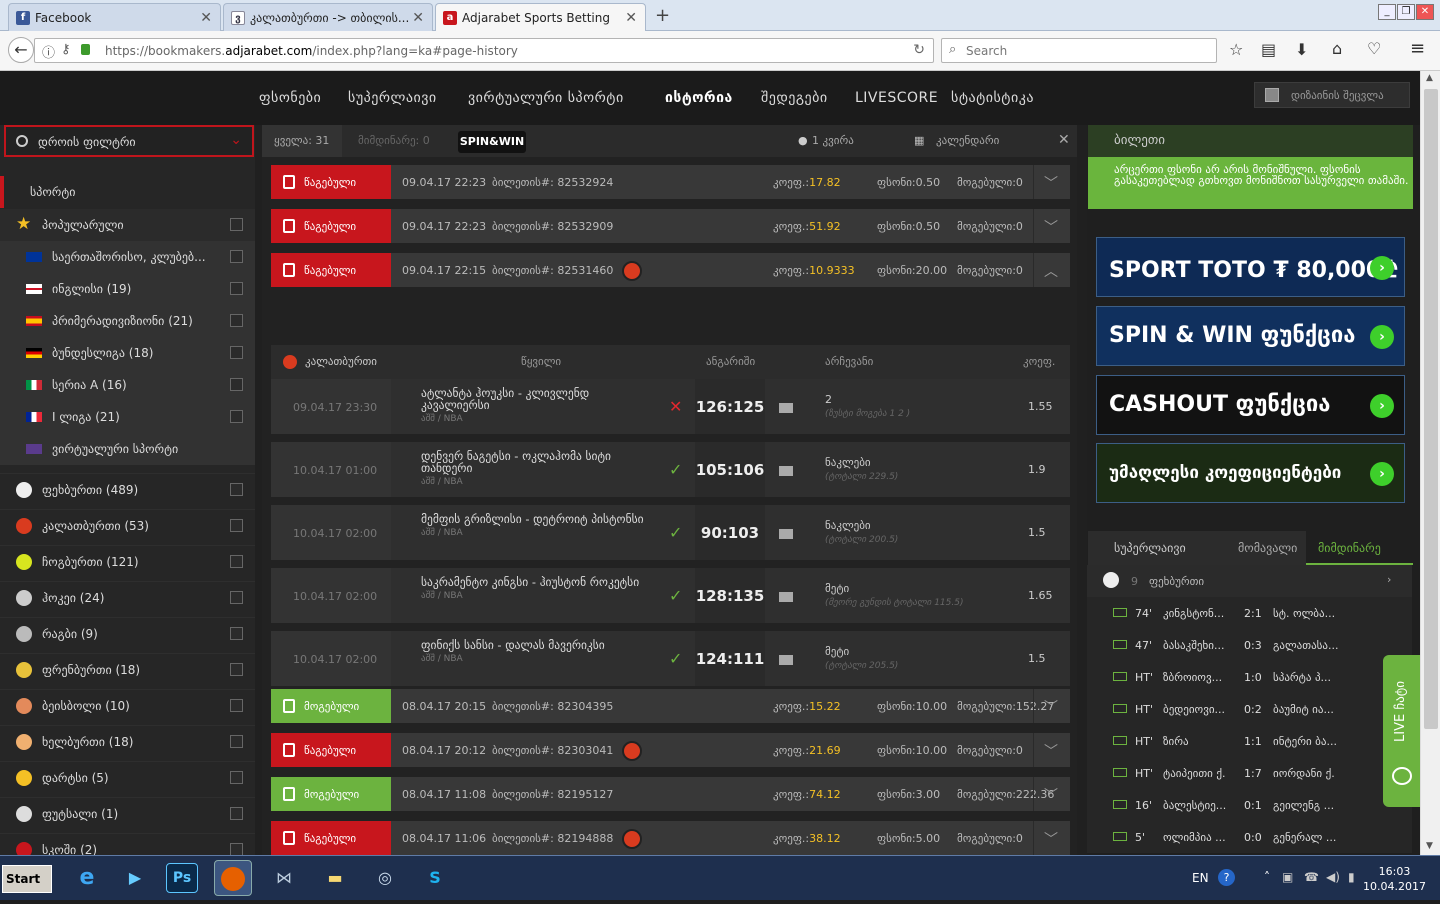 This screenshot has height=904, width=1440. Describe the element at coordinates (127, 777) in the screenshot. I see `sport-item: დარტსი (5)` at that location.